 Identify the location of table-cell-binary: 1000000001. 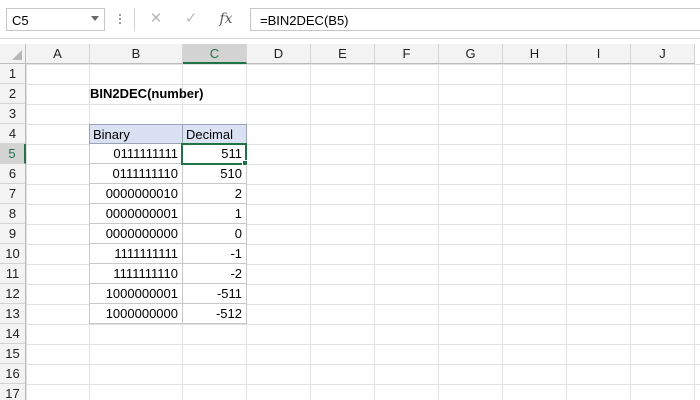
(136, 294).